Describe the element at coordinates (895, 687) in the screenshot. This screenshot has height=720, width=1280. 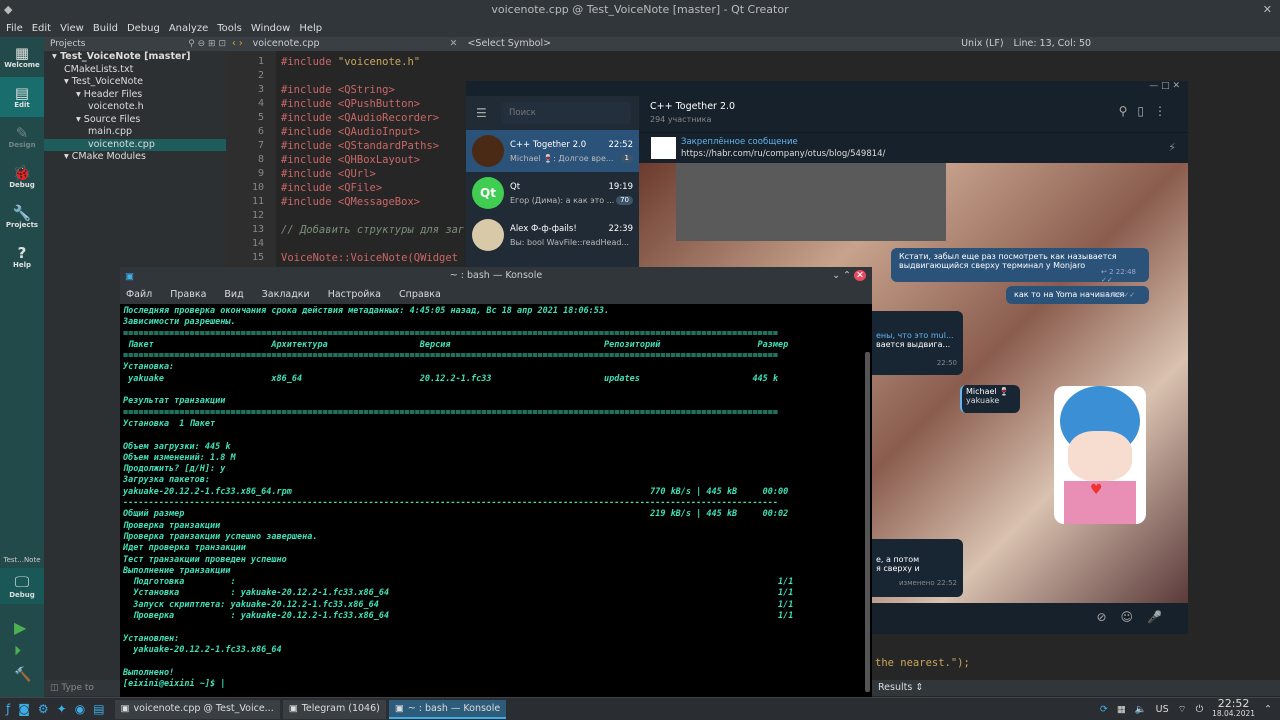
I see `results-tab: Results` at that location.